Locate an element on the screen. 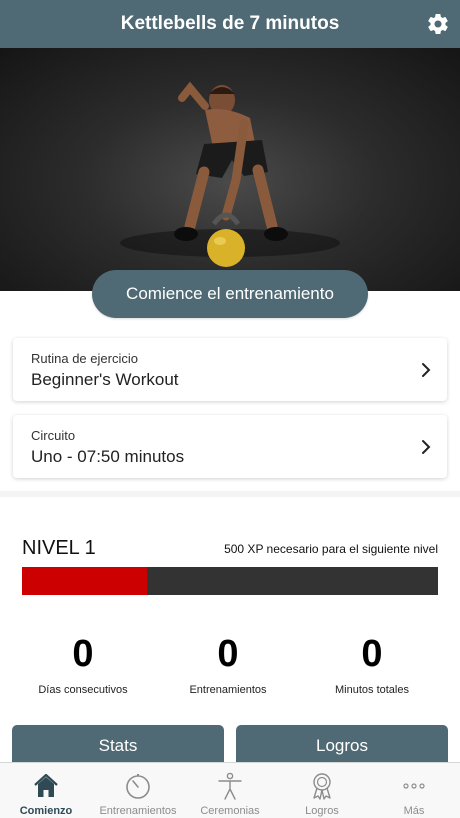 The image size is (460, 818). xp-needed-text: 500 XP necesario para el siguiente nivel is located at coordinates (331, 549).